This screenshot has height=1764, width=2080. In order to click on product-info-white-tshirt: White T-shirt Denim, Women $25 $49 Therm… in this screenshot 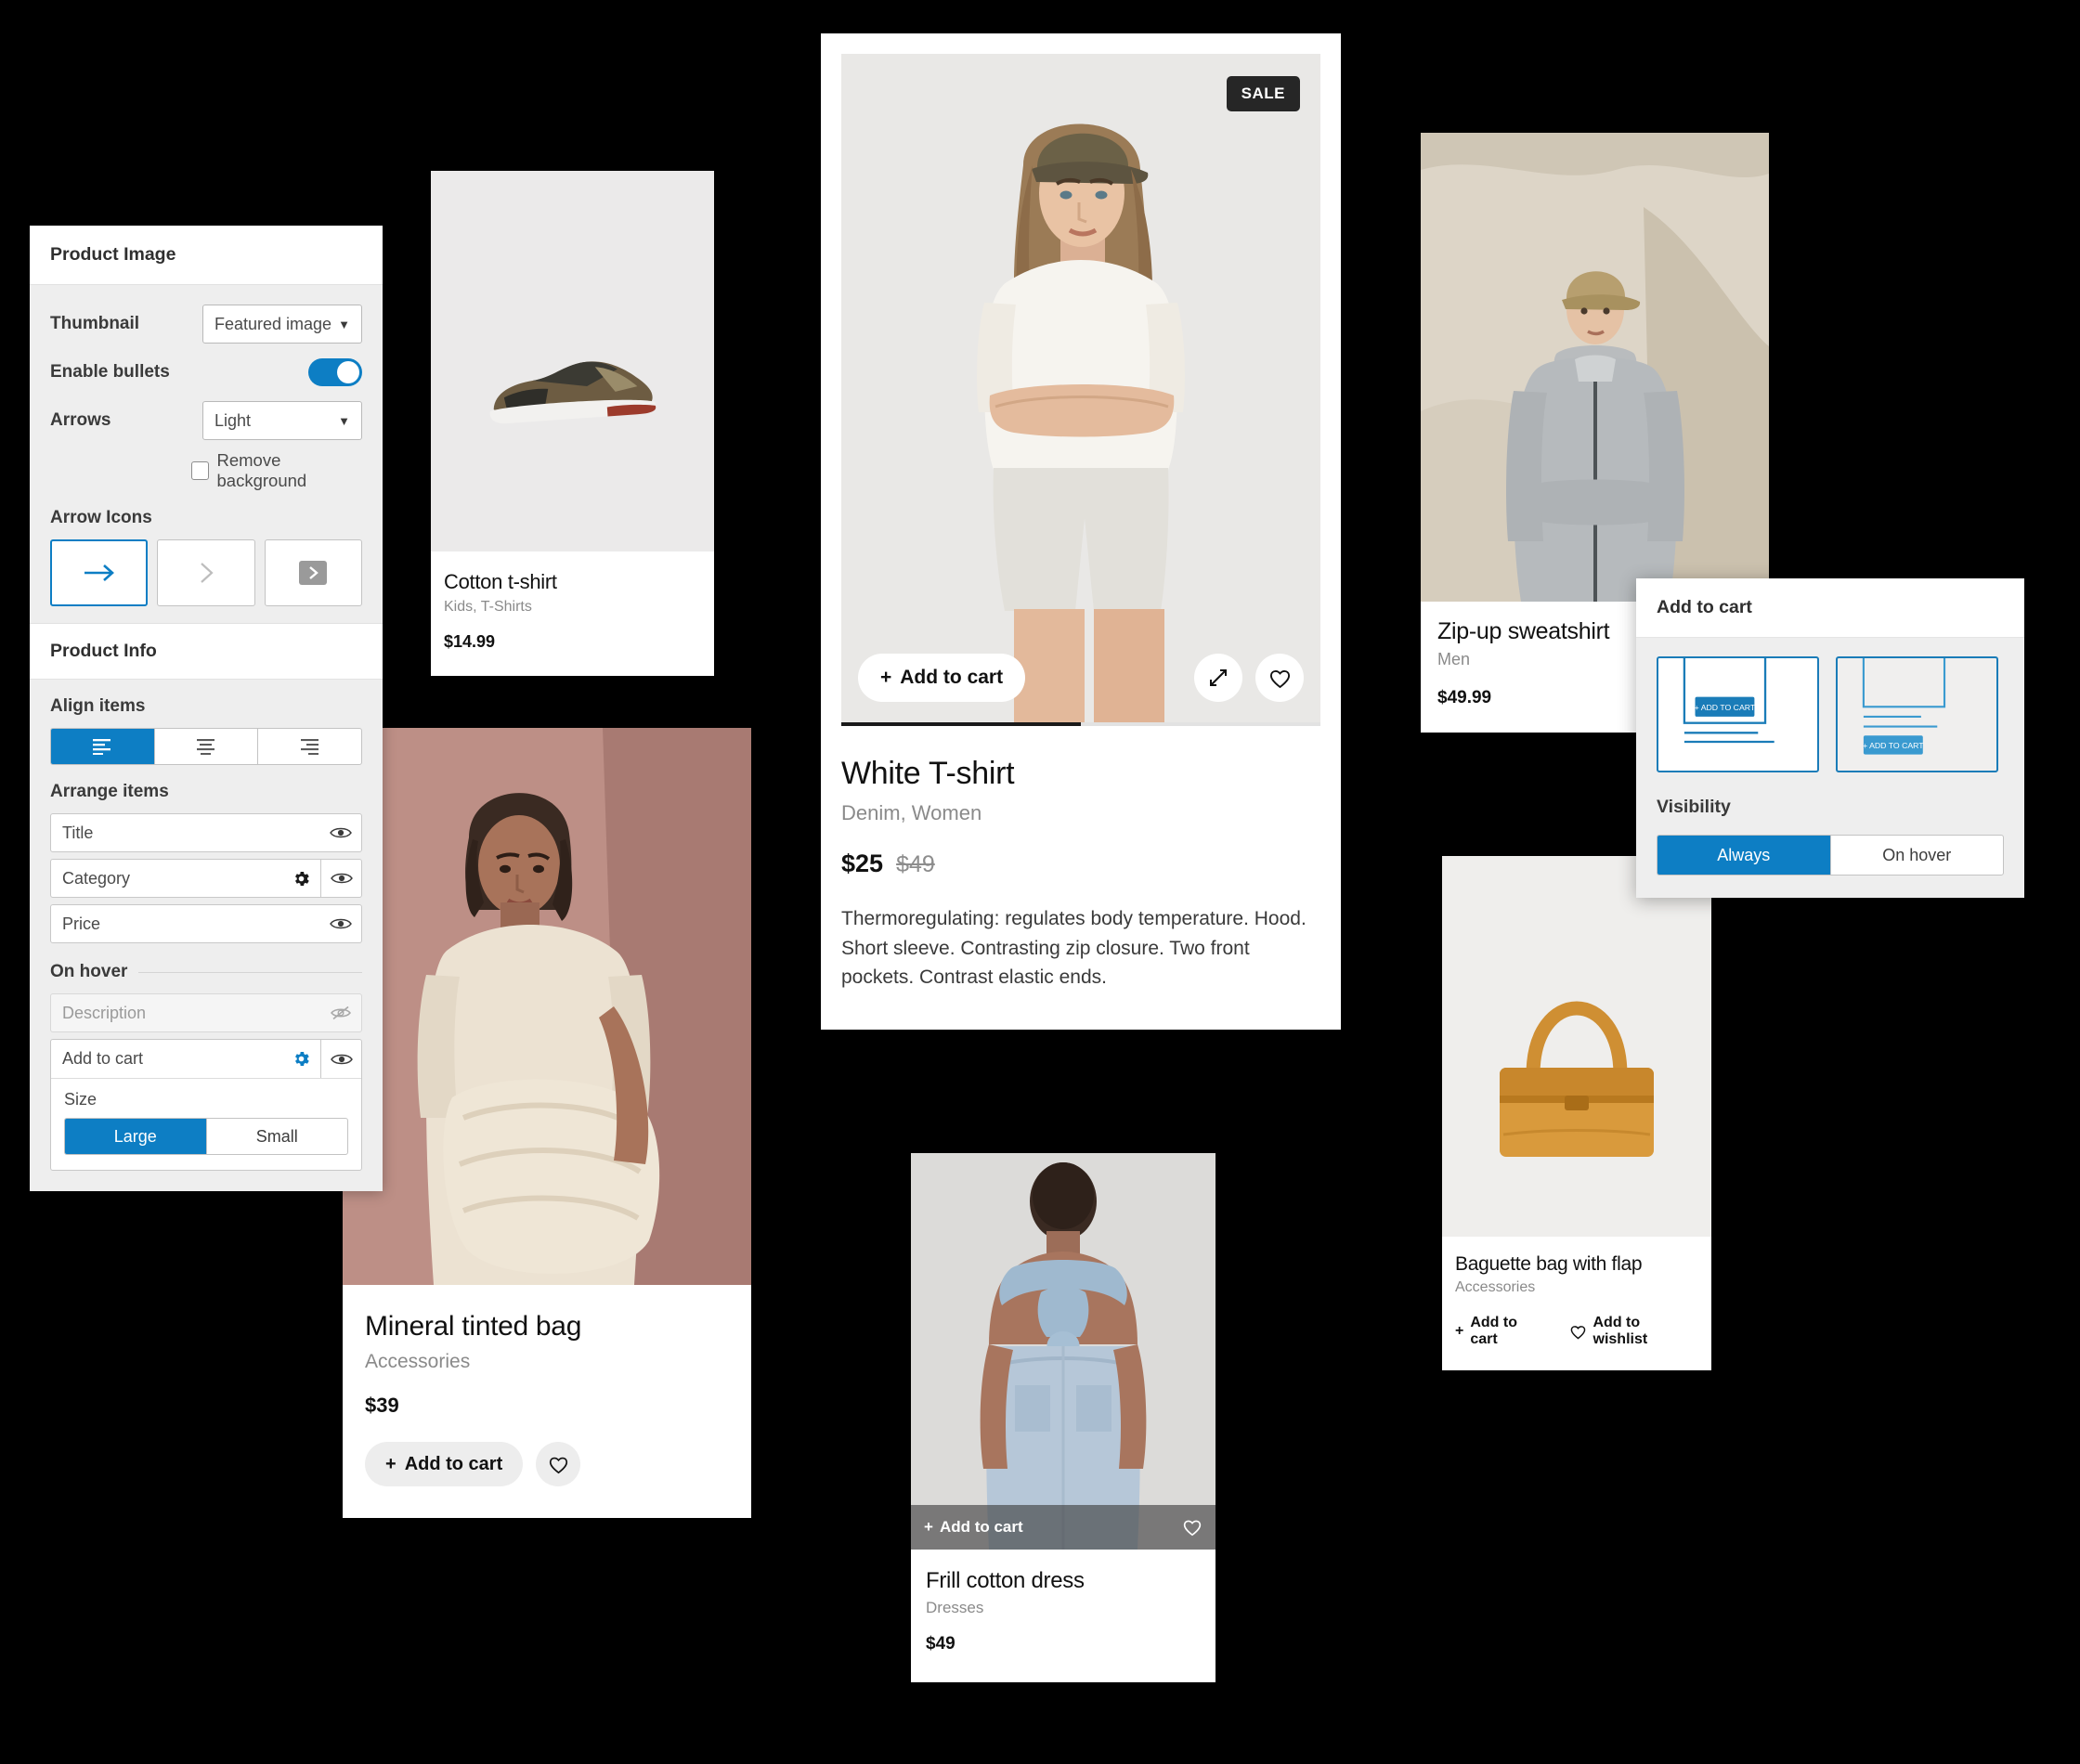, I will do `click(1081, 878)`.